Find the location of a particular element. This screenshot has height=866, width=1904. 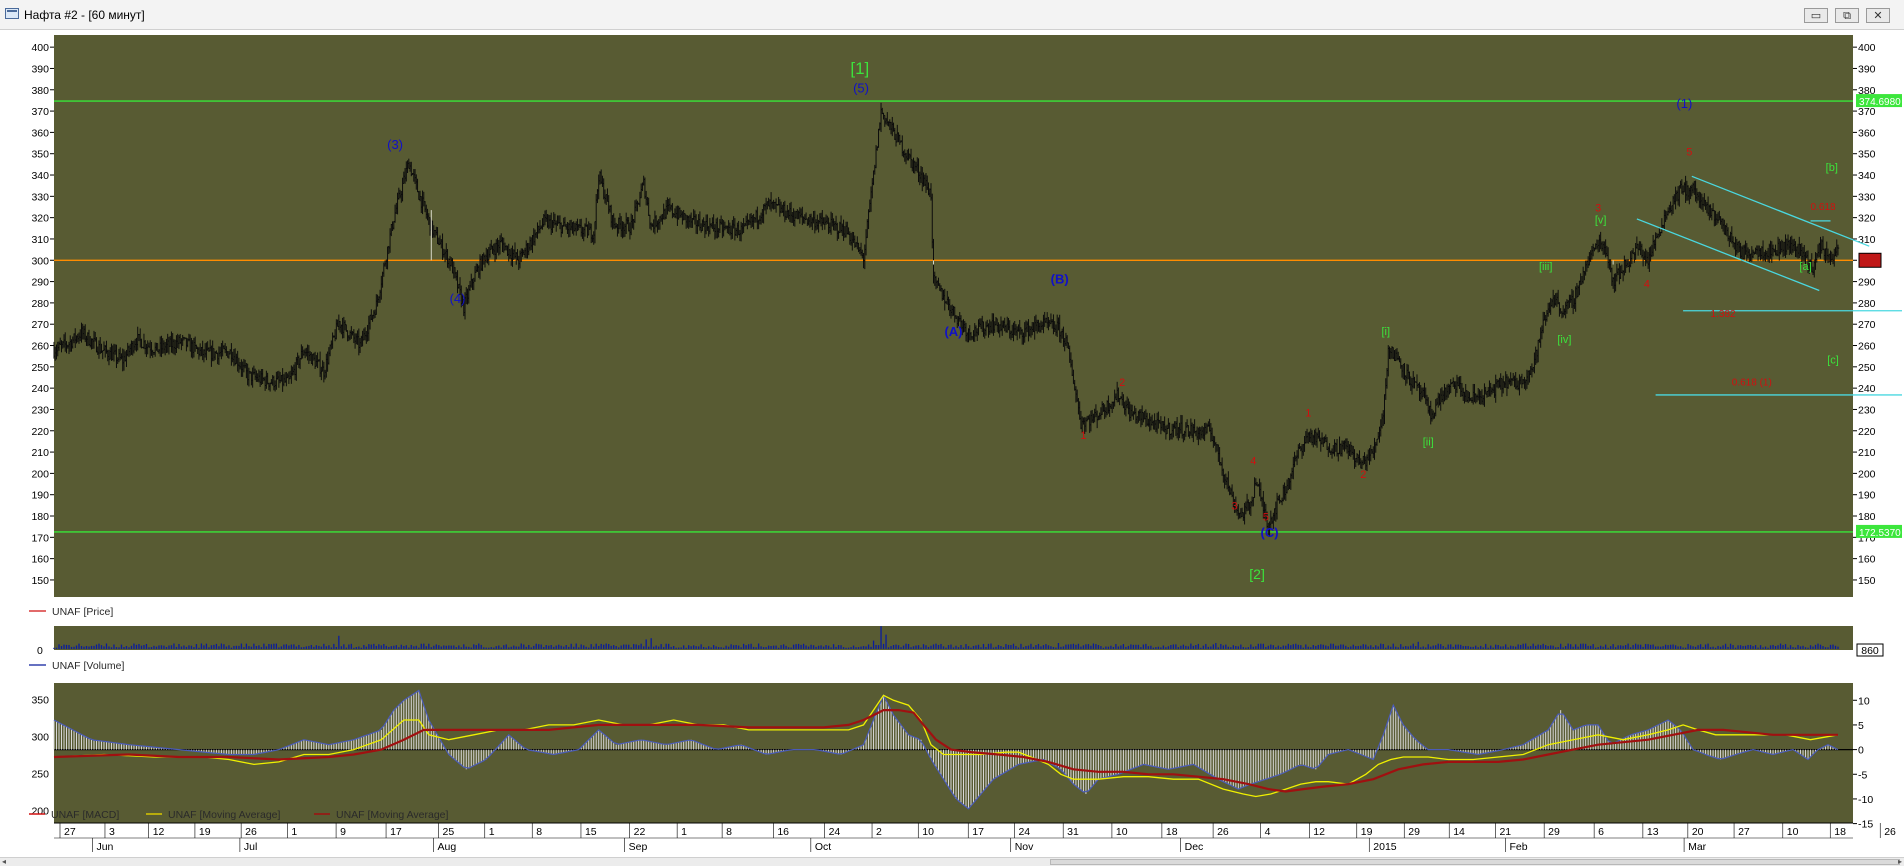

price-ytick-left: 260 is located at coordinates (40, 347).